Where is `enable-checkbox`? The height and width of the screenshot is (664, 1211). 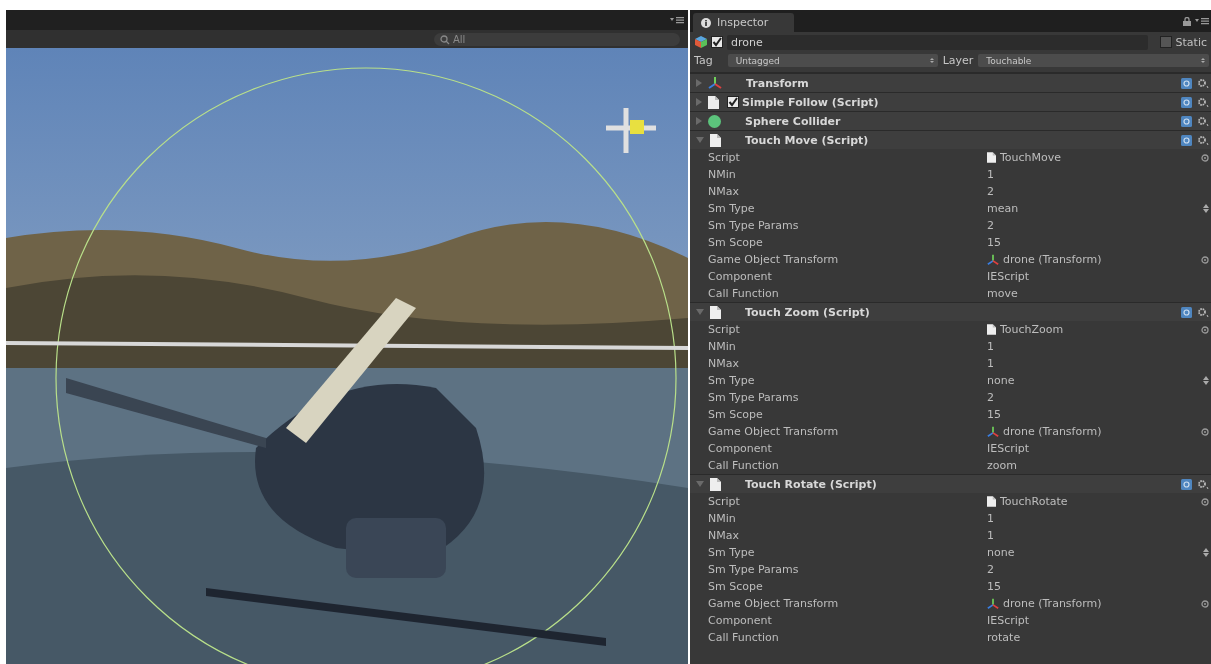
enable-checkbox is located at coordinates (733, 102).